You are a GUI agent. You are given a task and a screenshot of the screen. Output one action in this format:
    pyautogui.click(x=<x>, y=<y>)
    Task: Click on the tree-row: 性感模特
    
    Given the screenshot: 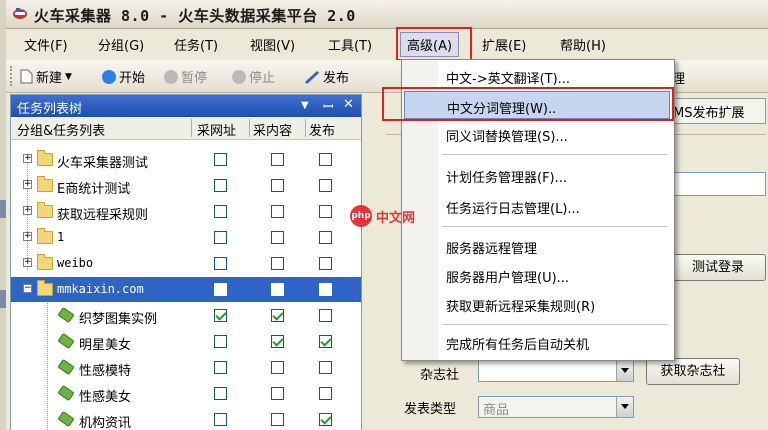 What is the action you would take?
    pyautogui.click(x=186, y=367)
    